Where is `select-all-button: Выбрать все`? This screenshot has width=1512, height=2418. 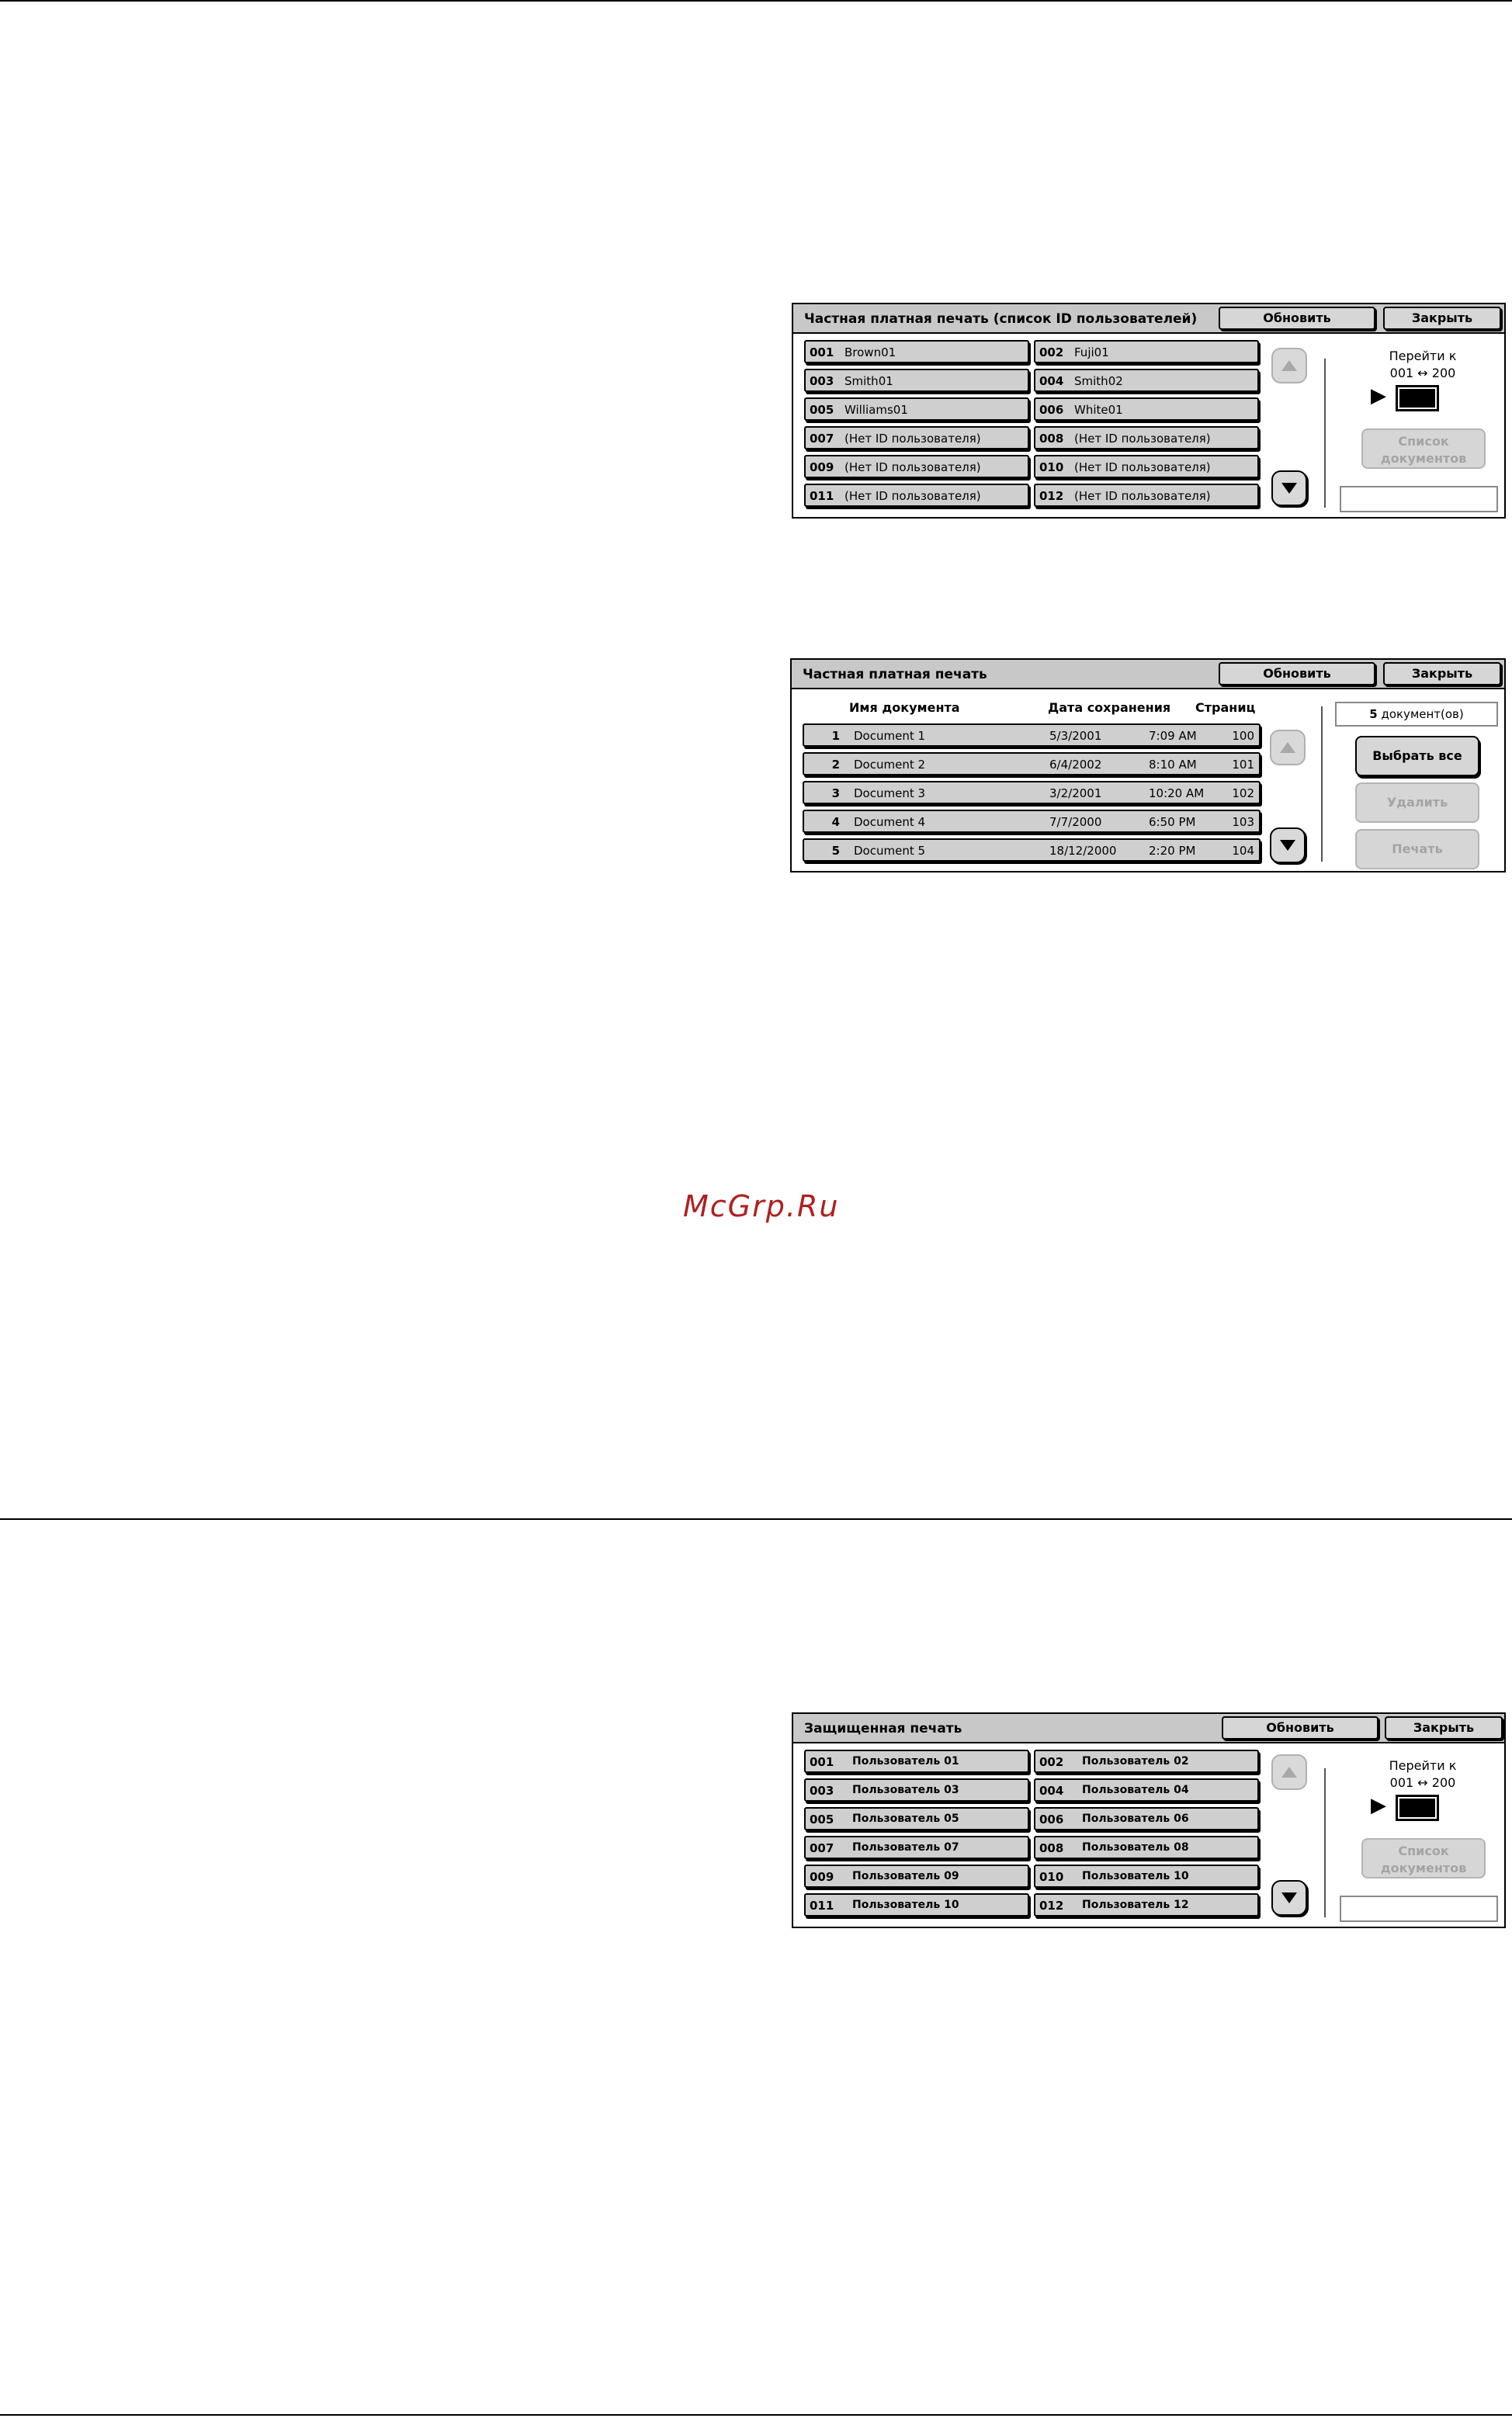
select-all-button: Выбрать все is located at coordinates (1417, 756).